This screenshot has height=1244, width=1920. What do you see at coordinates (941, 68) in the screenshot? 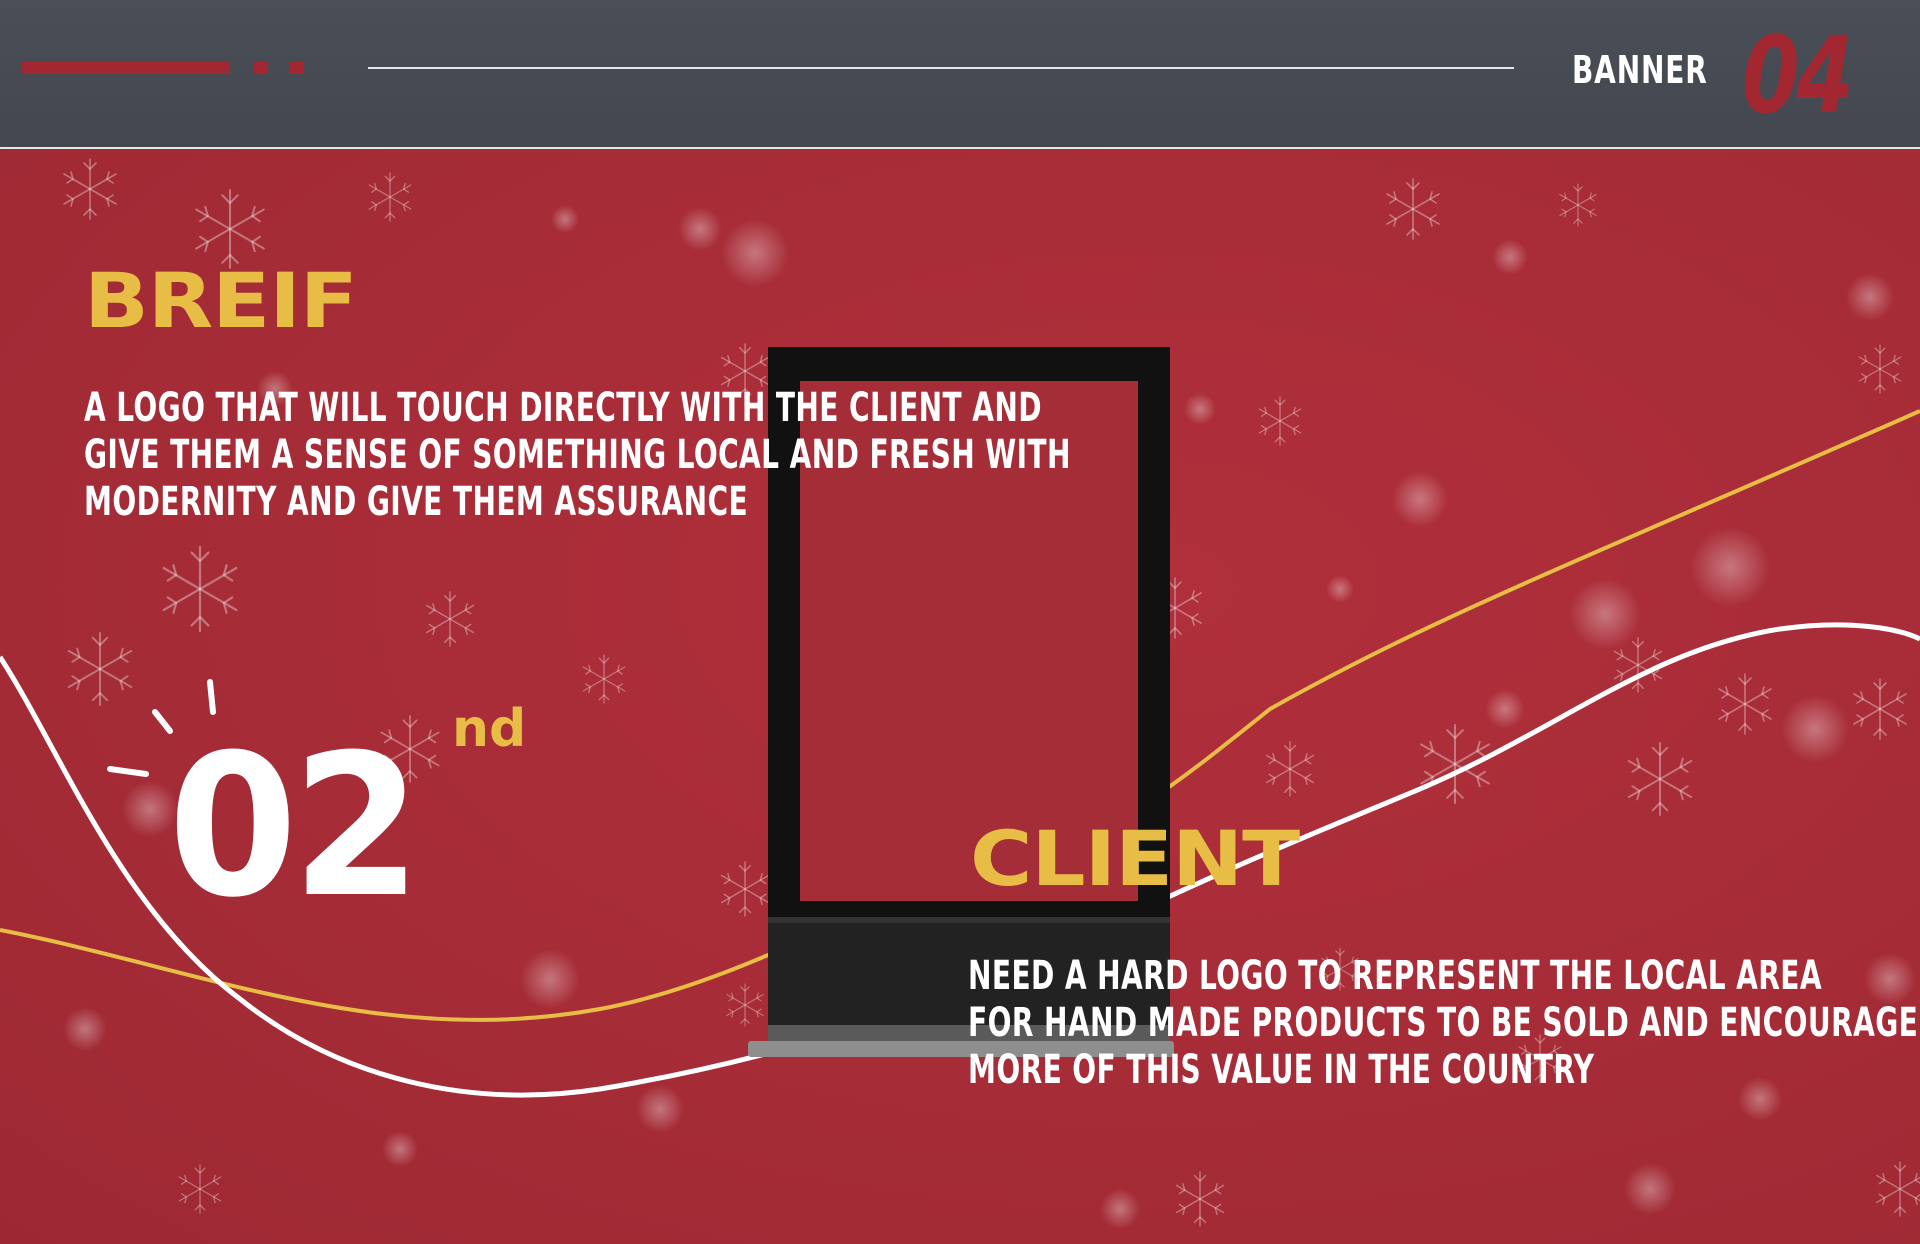
I see `header-divider-line` at bounding box center [941, 68].